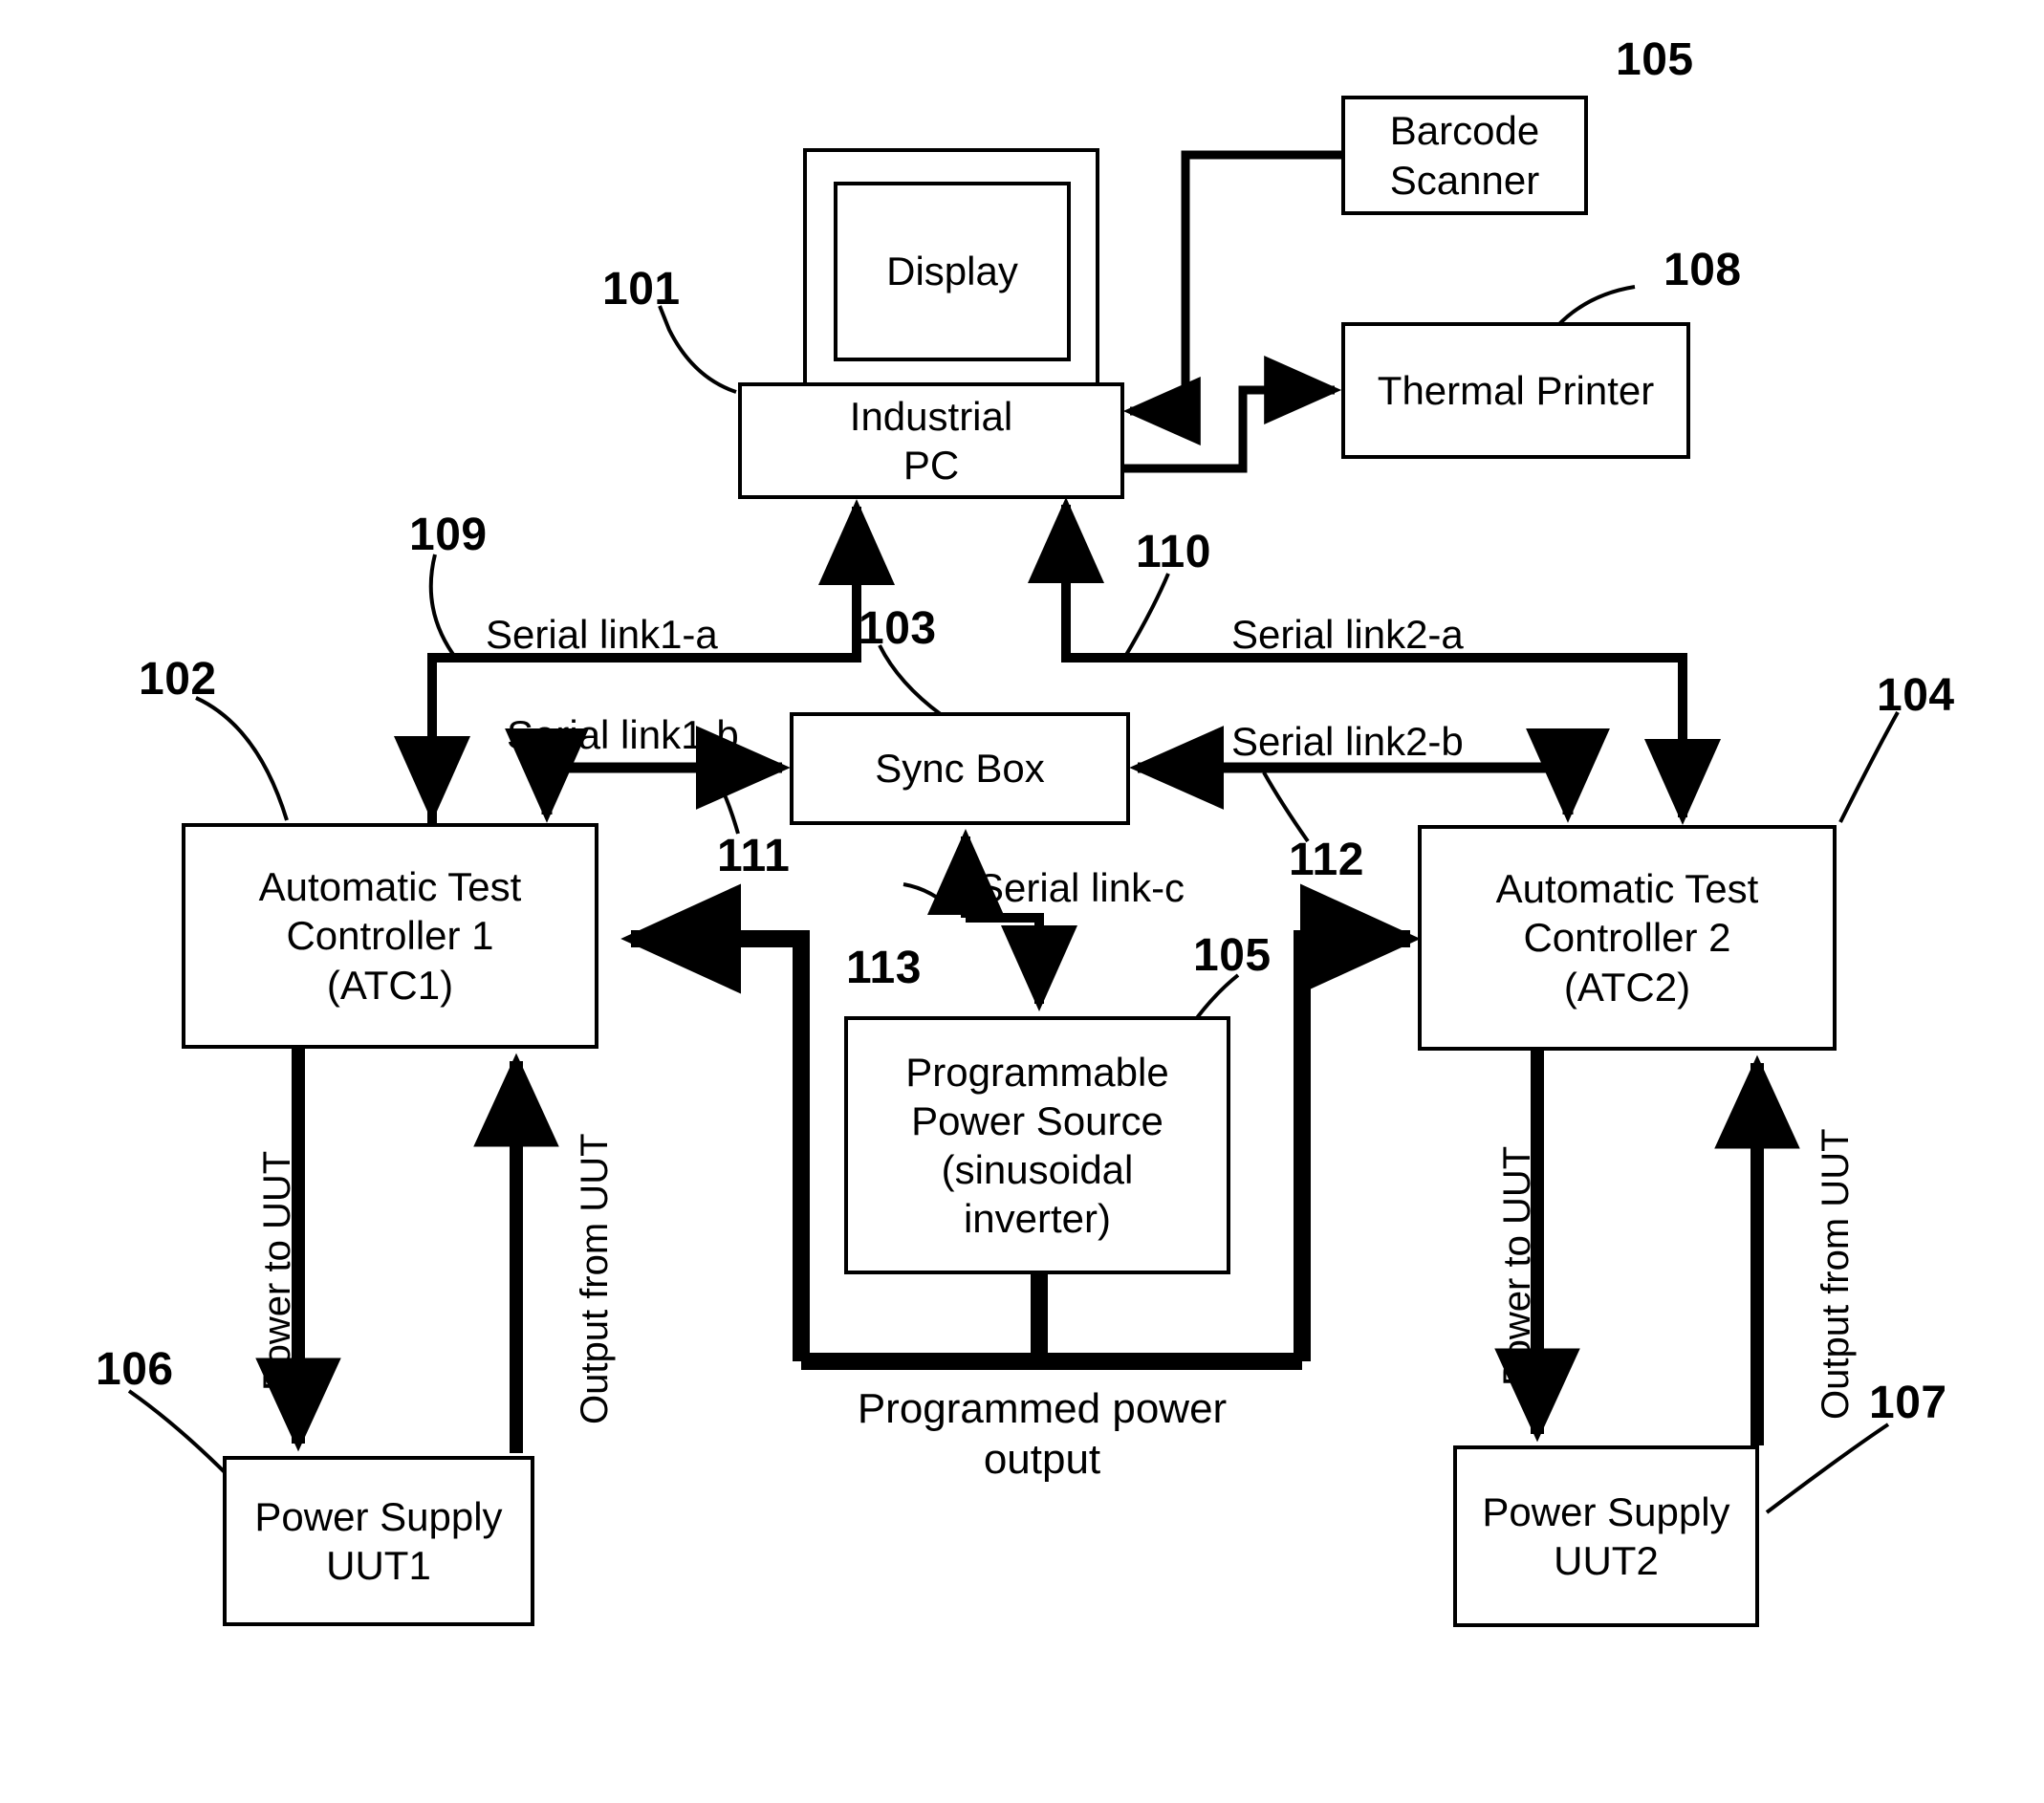 This screenshot has height=1803, width=2044. I want to click on barcode-scanner-box: Barcode Scanner, so click(1464, 155).